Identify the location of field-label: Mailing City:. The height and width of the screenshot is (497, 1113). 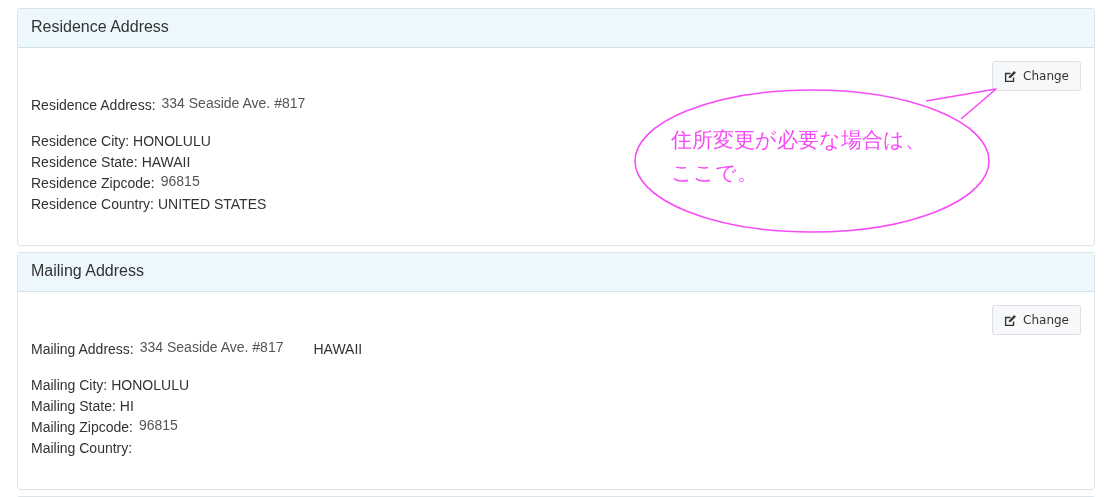
(69, 385).